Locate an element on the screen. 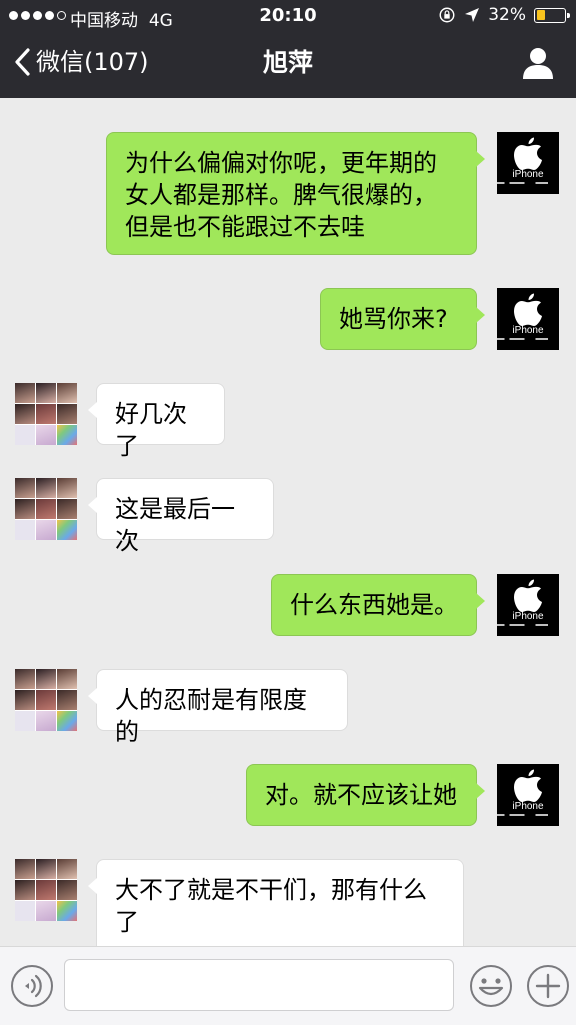 The height and width of the screenshot is (1025, 576). status-bar: 中国移动 4G 20:10 32% is located at coordinates (288, 16).